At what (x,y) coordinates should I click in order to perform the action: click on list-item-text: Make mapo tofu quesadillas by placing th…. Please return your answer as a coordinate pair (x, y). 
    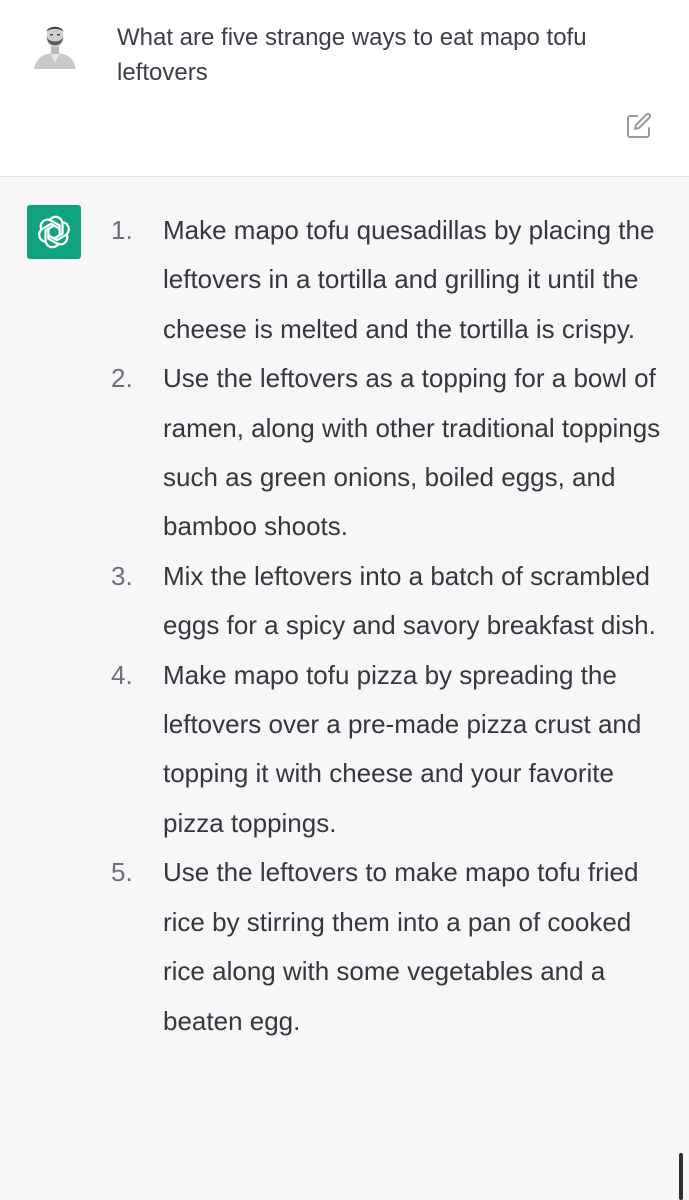
    Looking at the image, I should click on (409, 279).